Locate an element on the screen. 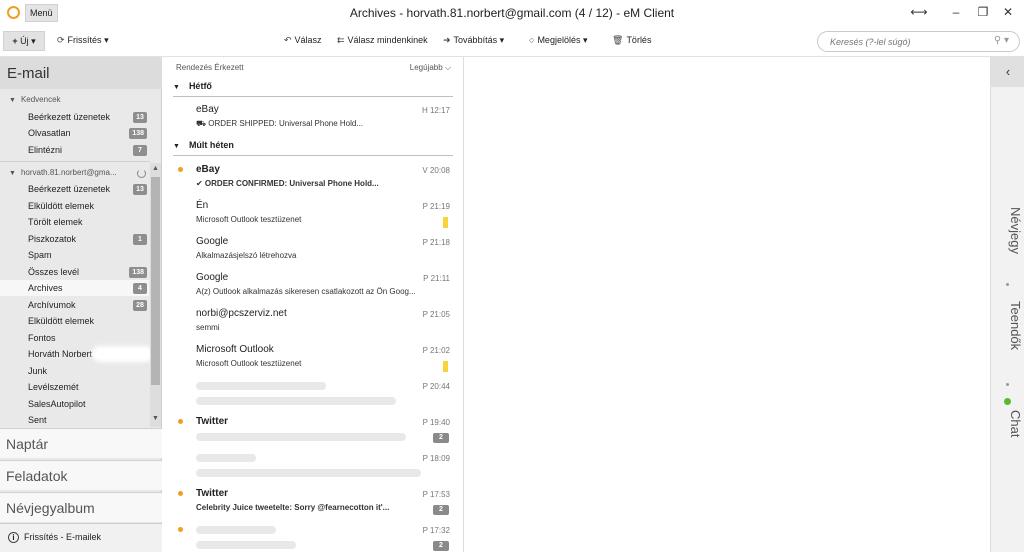  folder-label: Fontos is located at coordinates (42, 338).